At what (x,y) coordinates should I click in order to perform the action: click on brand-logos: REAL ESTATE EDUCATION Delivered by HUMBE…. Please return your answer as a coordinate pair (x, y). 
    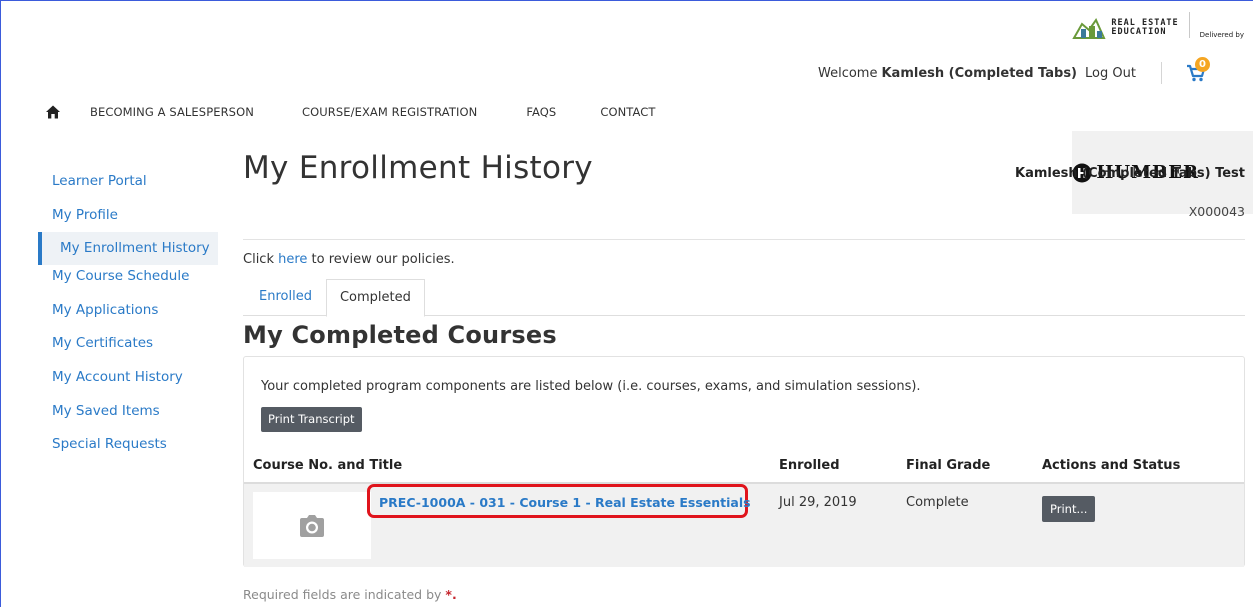
    Looking at the image, I should click on (1162, 109).